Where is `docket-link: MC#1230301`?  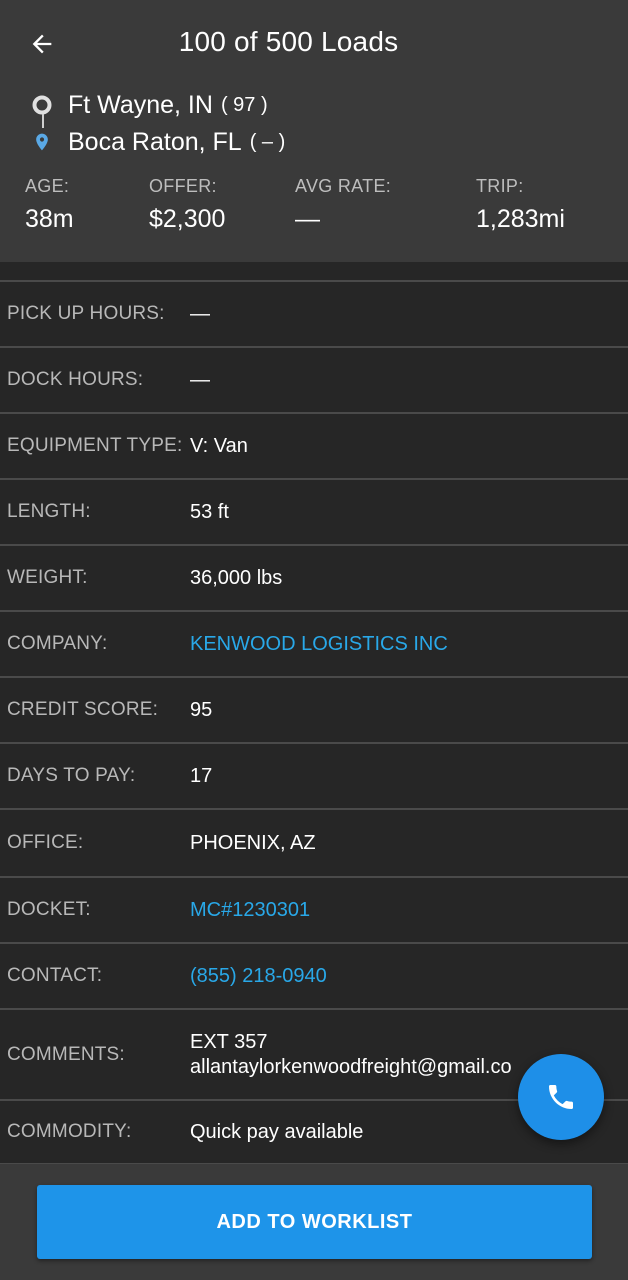 docket-link: MC#1230301 is located at coordinates (250, 910).